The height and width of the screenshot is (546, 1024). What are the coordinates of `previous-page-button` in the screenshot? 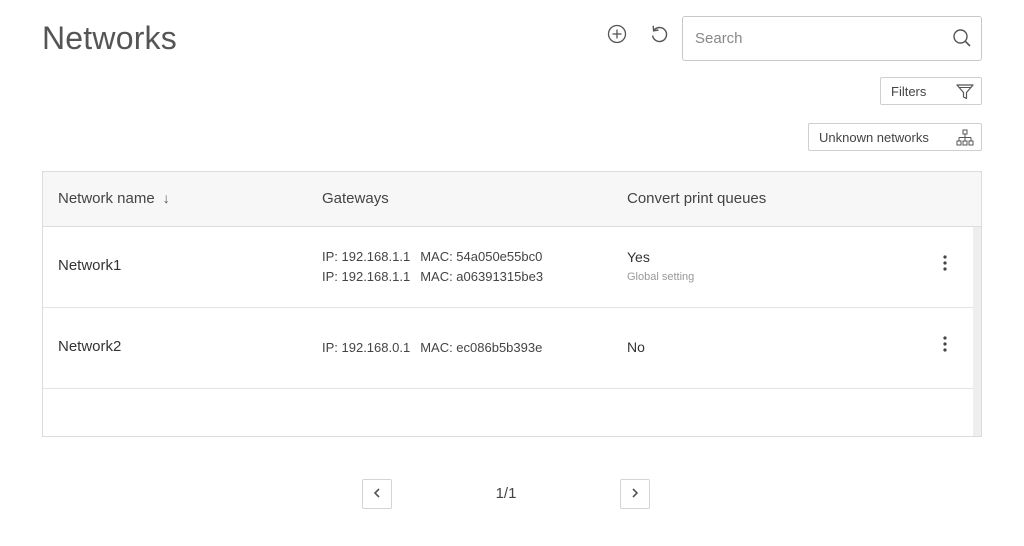 It's located at (377, 494).